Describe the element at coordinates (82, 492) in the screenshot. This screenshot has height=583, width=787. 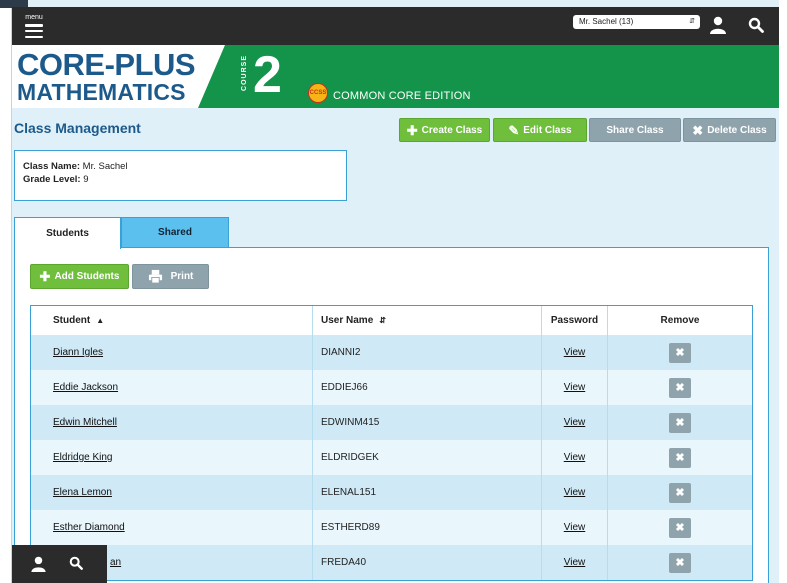
I see `student-name-link: Elena Lemon` at that location.